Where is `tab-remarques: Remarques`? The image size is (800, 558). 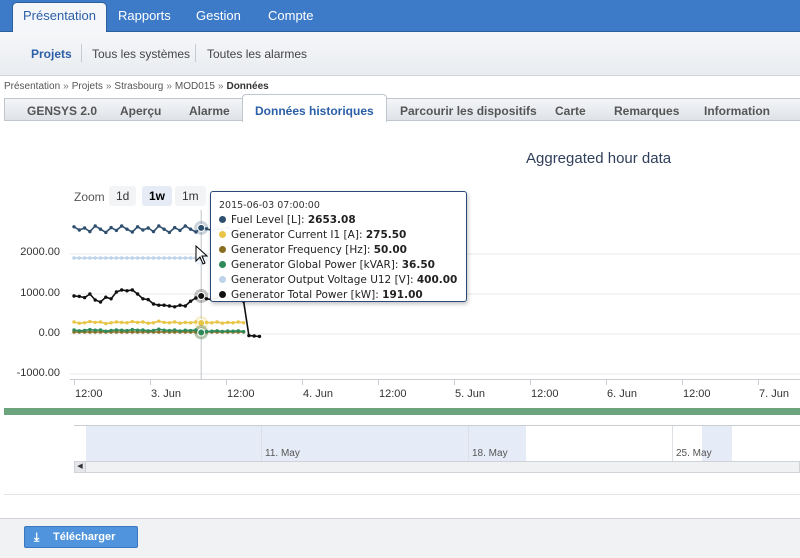 tab-remarques: Remarques is located at coordinates (646, 111).